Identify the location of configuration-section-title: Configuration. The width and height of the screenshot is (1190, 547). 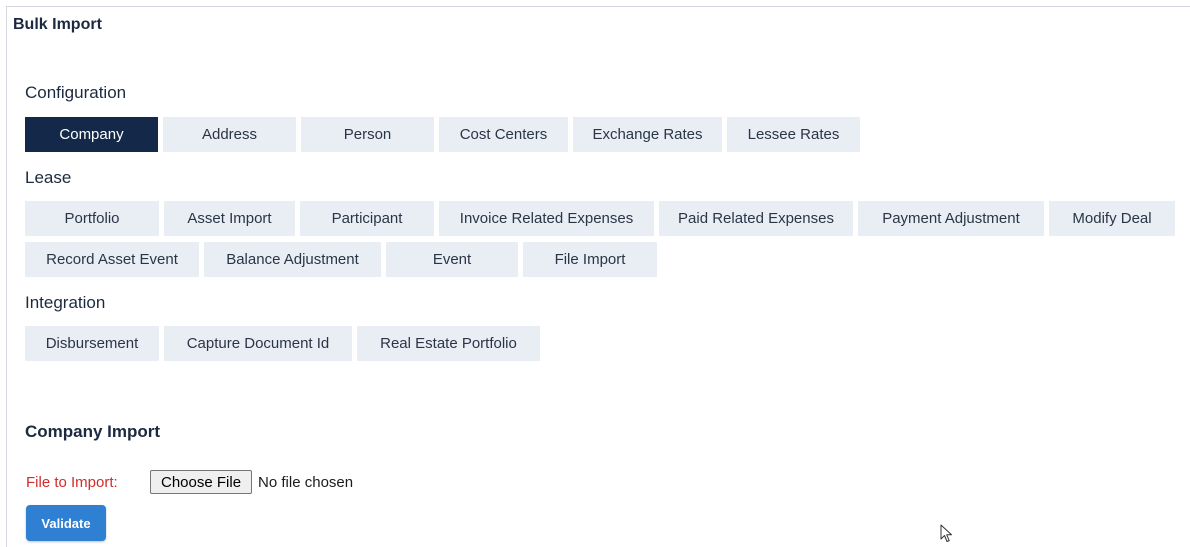
(76, 92).